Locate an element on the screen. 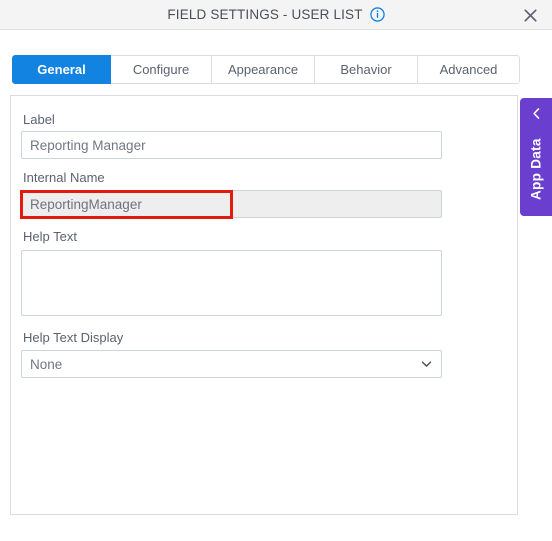 Image resolution: width=552 pixels, height=541 pixels. label-input is located at coordinates (231, 145).